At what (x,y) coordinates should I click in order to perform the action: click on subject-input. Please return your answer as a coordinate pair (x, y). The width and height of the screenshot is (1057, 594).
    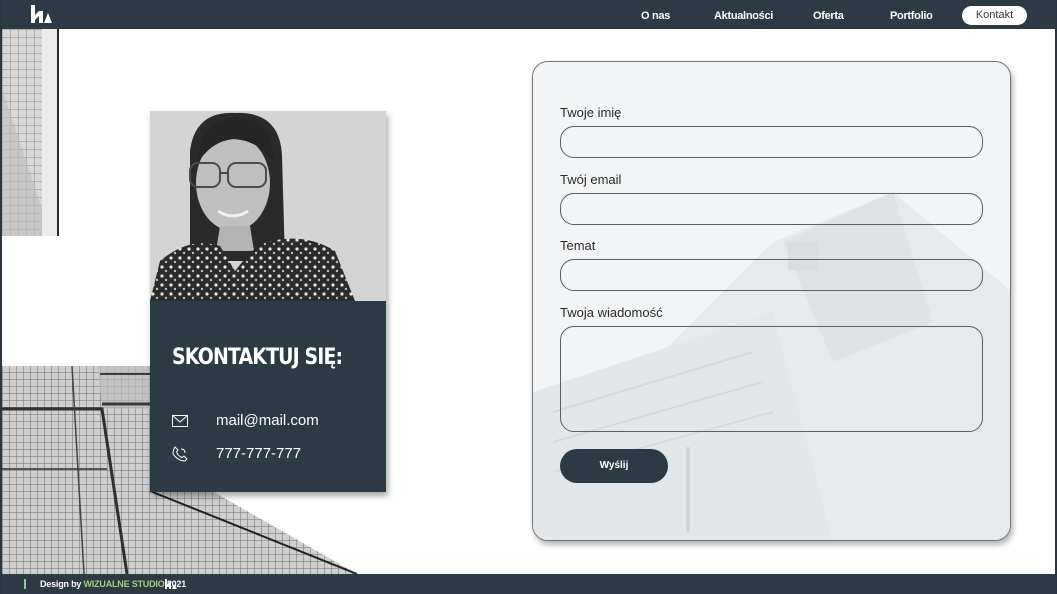
    Looking at the image, I should click on (771, 275).